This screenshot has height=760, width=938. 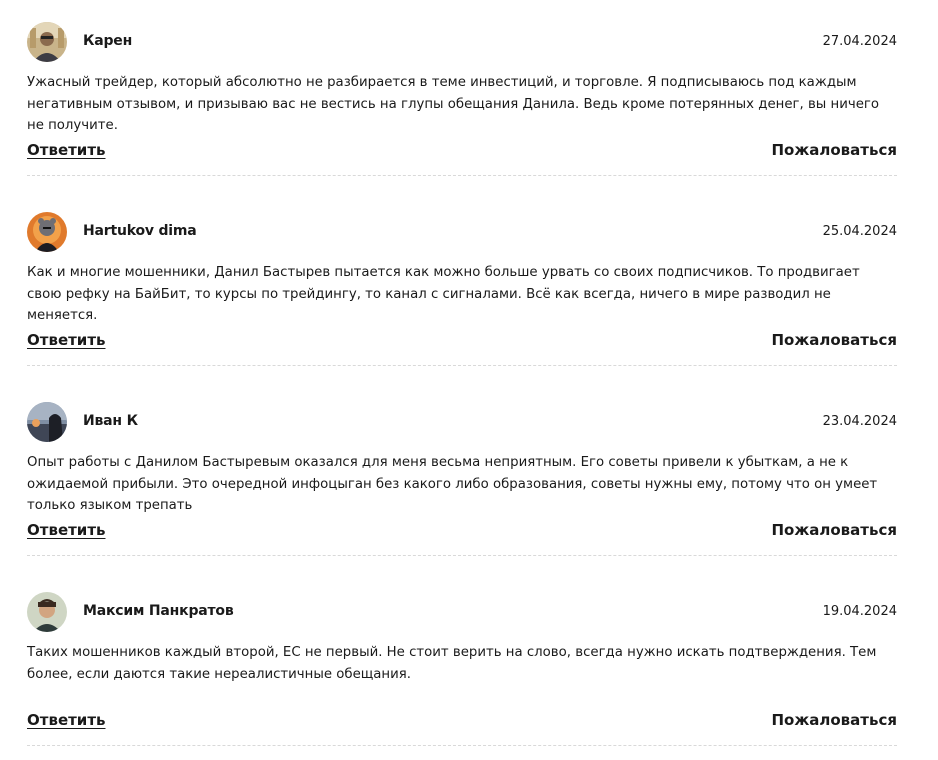 What do you see at coordinates (859, 41) in the screenshot?
I see `comment-date: 27.04.2024` at bounding box center [859, 41].